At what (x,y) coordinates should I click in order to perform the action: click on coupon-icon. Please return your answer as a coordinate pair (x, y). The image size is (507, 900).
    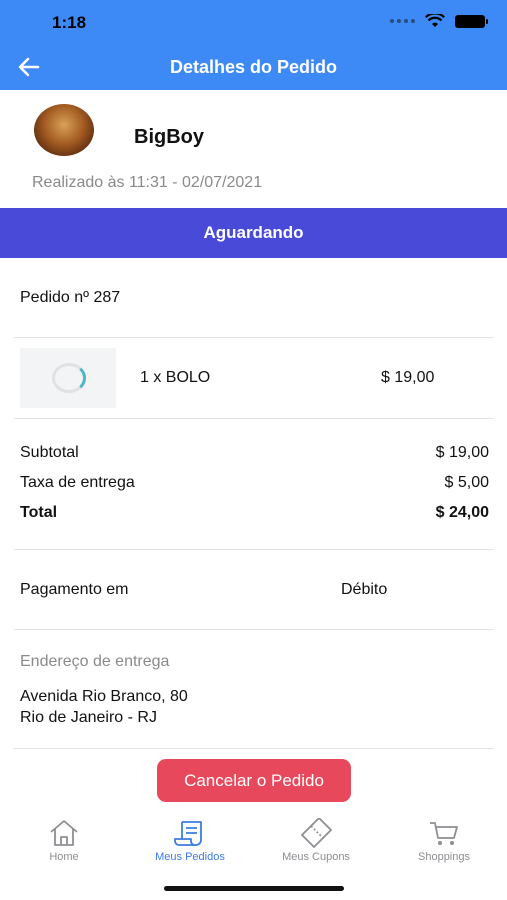
    Looking at the image, I should click on (316, 833).